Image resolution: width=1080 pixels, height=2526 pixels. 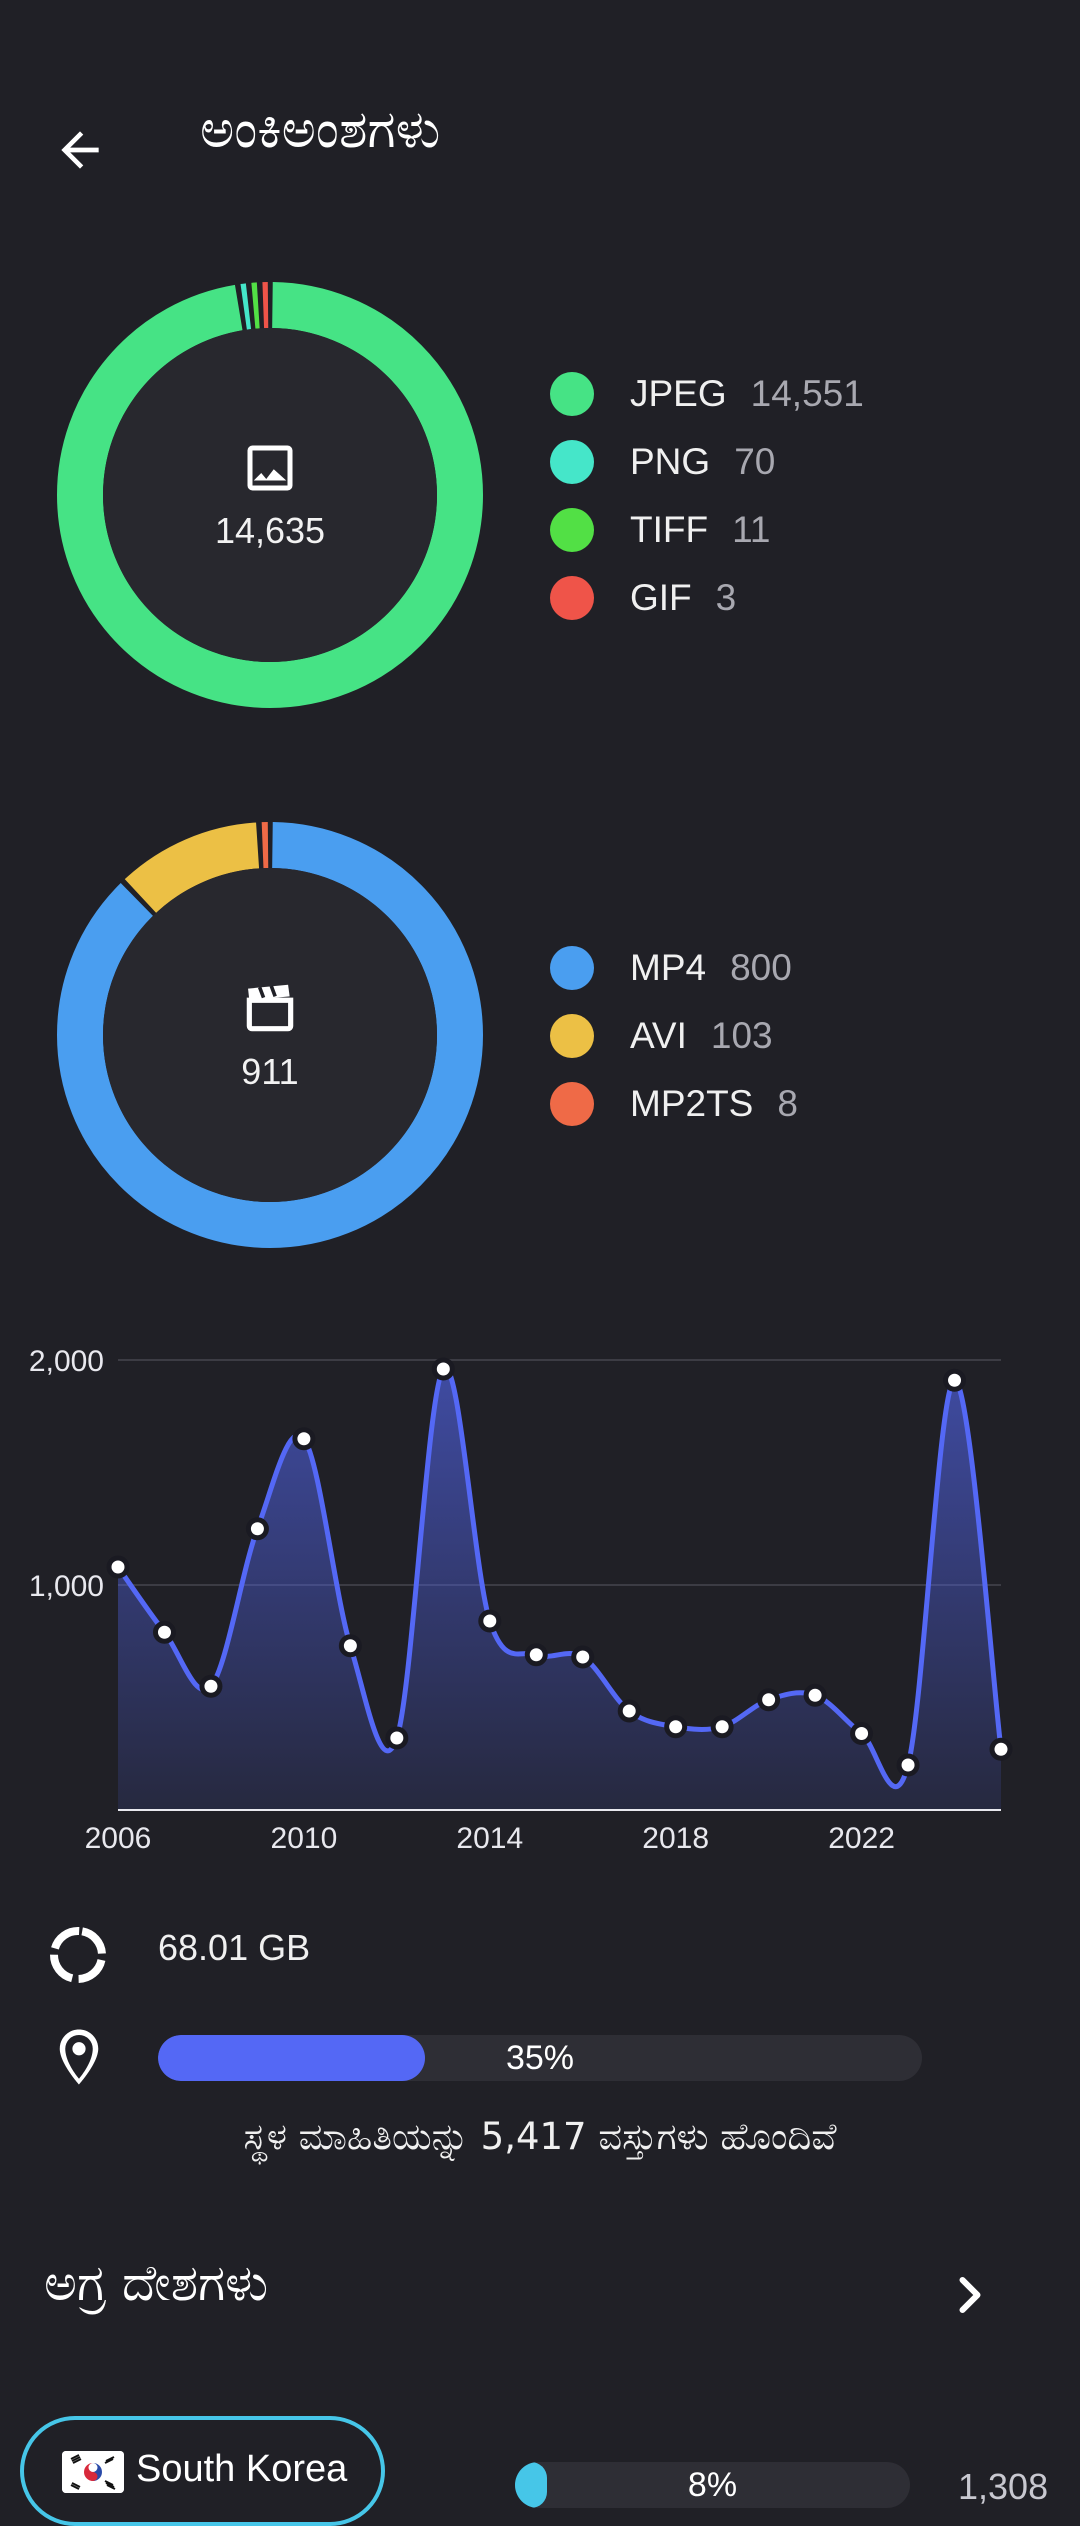 What do you see at coordinates (79, 2057) in the screenshot?
I see `location-pin-icon` at bounding box center [79, 2057].